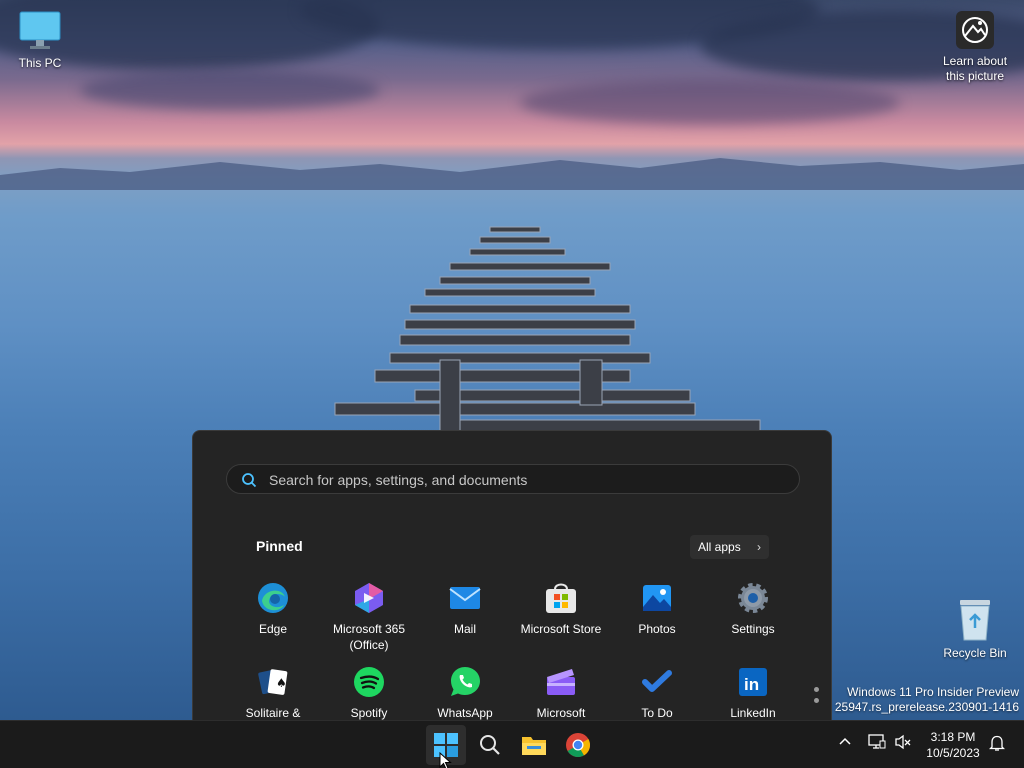  I want to click on monitor-icon, so click(40, 30).